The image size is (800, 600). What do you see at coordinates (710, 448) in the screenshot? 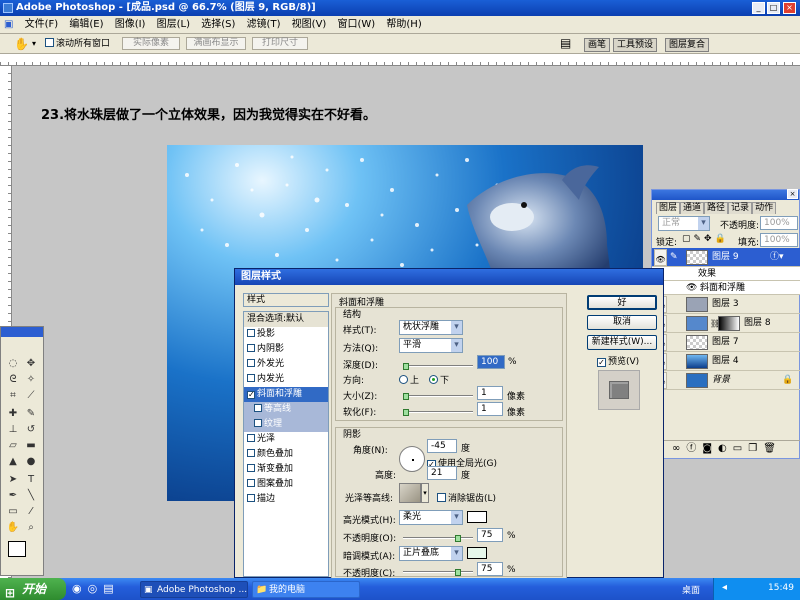
I see `add-mask-icon: ◙` at bounding box center [710, 448].